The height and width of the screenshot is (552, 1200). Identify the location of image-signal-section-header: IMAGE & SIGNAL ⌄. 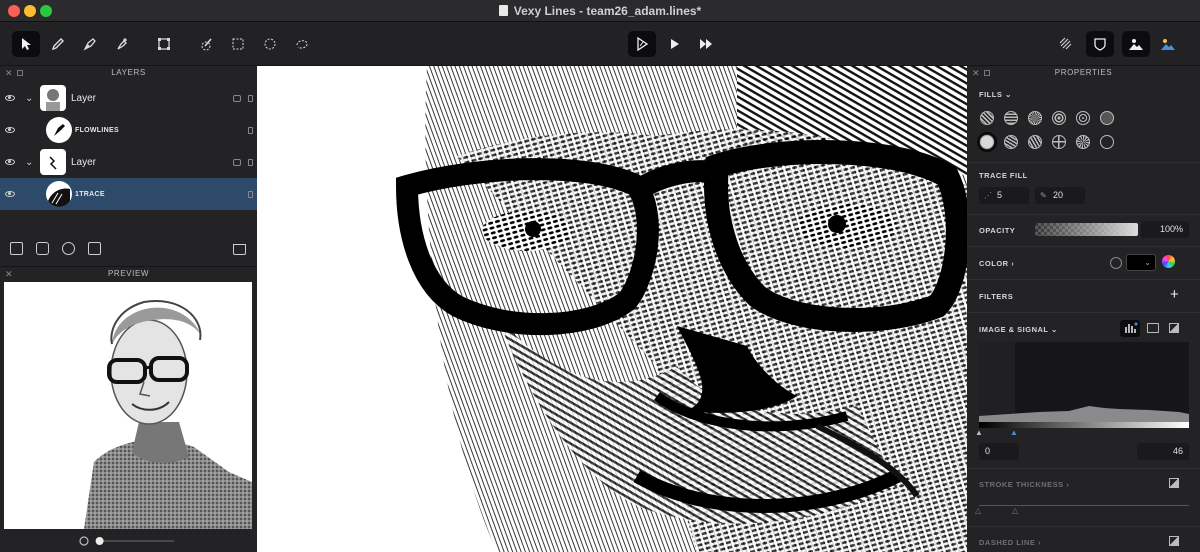
(1018, 329).